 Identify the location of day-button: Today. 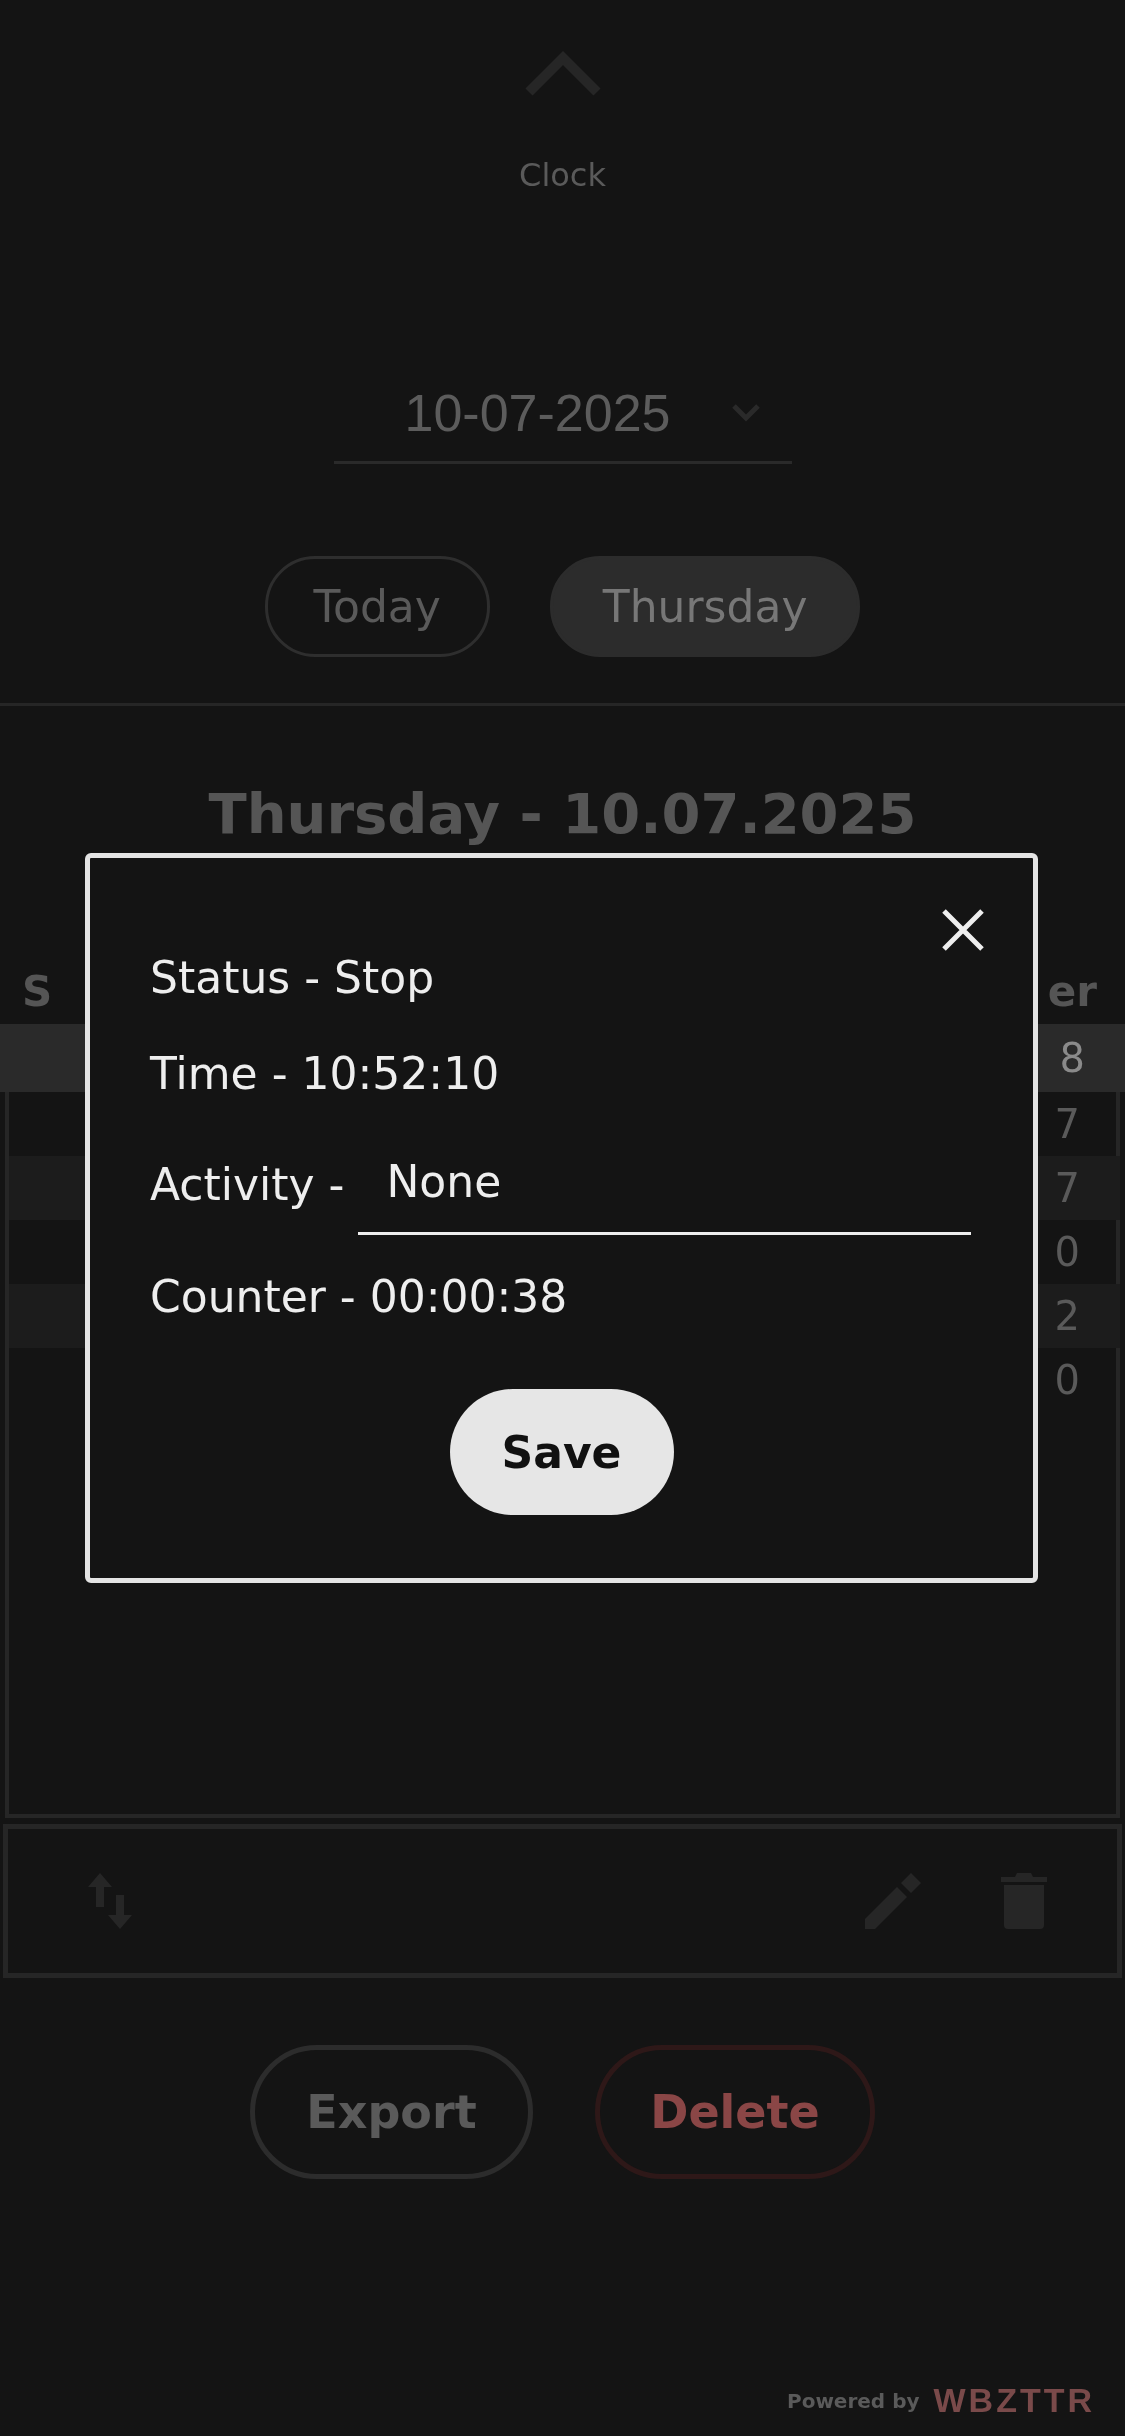
(377, 606).